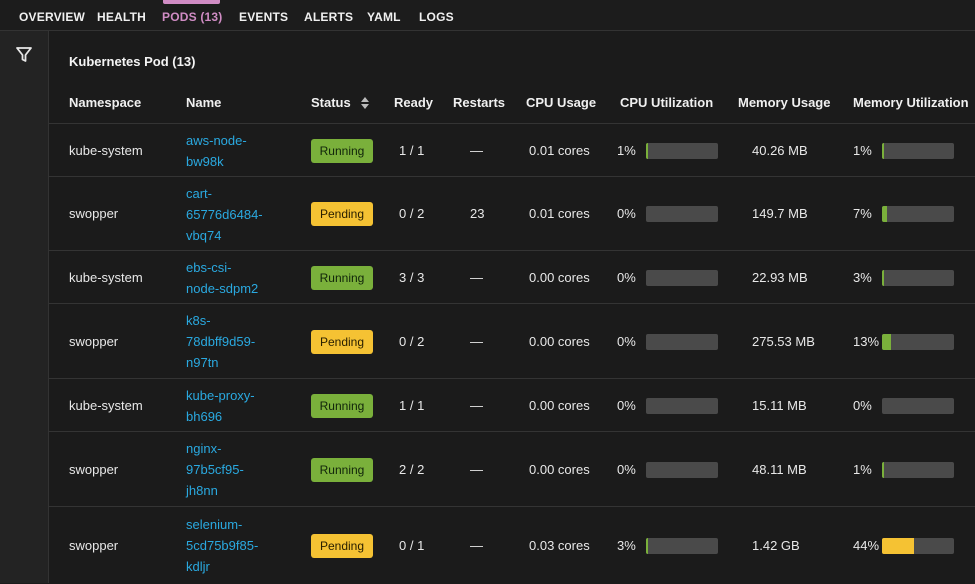  I want to click on pod-name-link: selenium- 5cd75b9f85- kdljr, so click(222, 545).